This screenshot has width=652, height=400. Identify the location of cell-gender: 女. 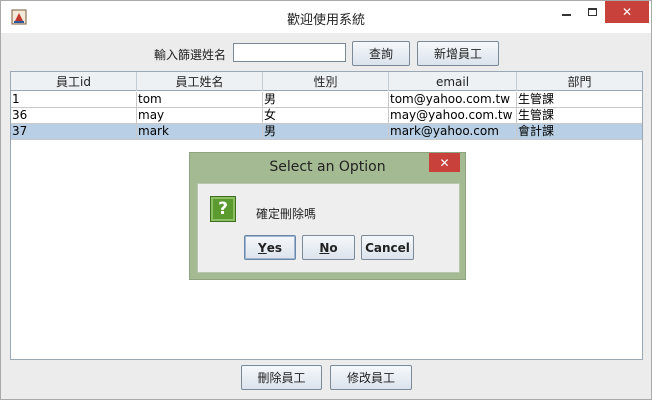
(326, 116).